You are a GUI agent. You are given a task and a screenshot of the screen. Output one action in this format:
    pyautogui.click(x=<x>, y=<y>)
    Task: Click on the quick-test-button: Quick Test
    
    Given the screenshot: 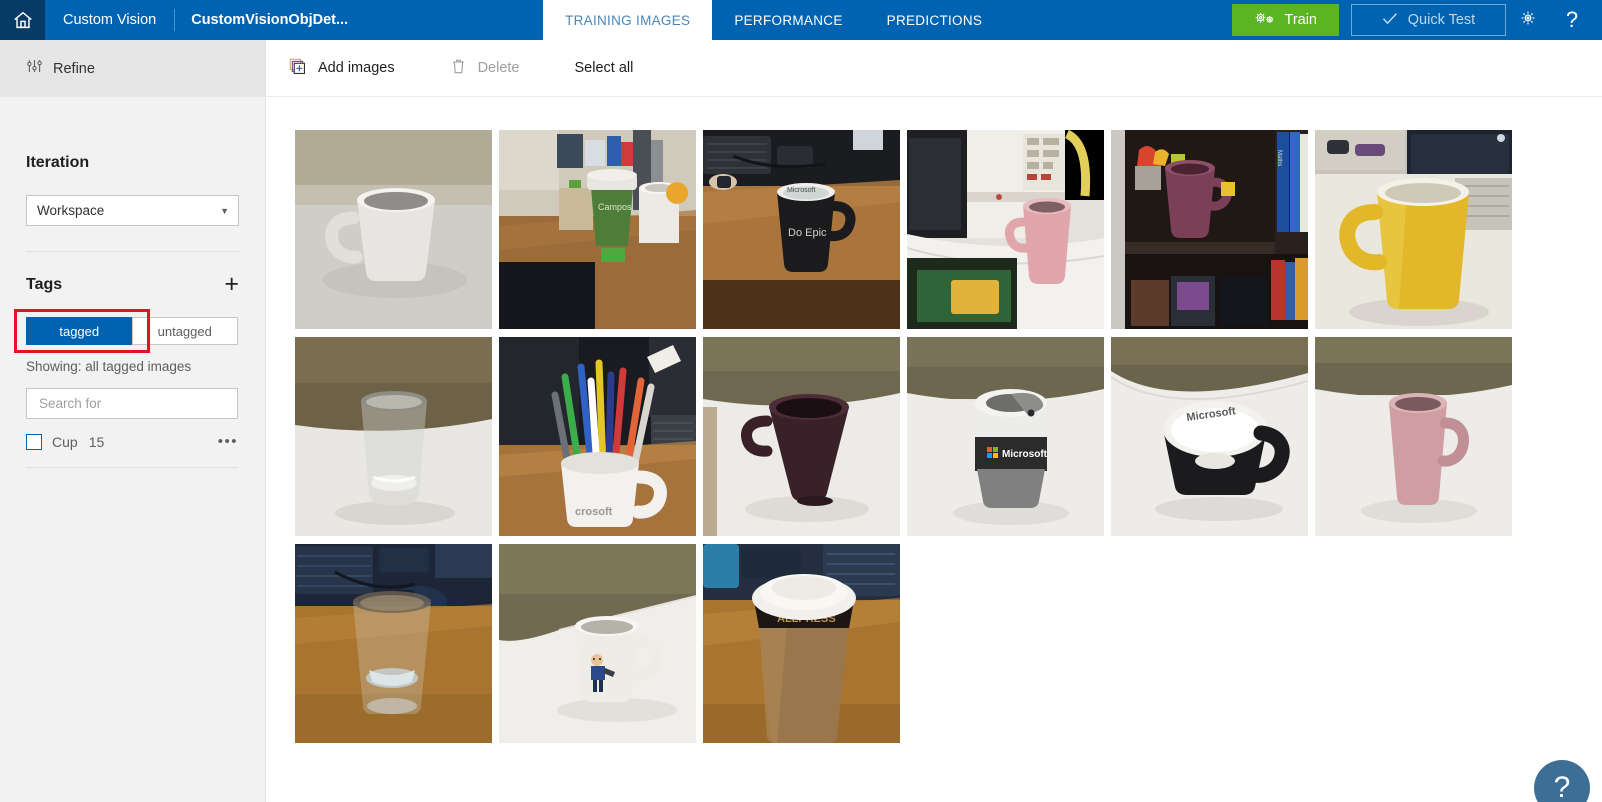 What is the action you would take?
    pyautogui.click(x=1428, y=20)
    